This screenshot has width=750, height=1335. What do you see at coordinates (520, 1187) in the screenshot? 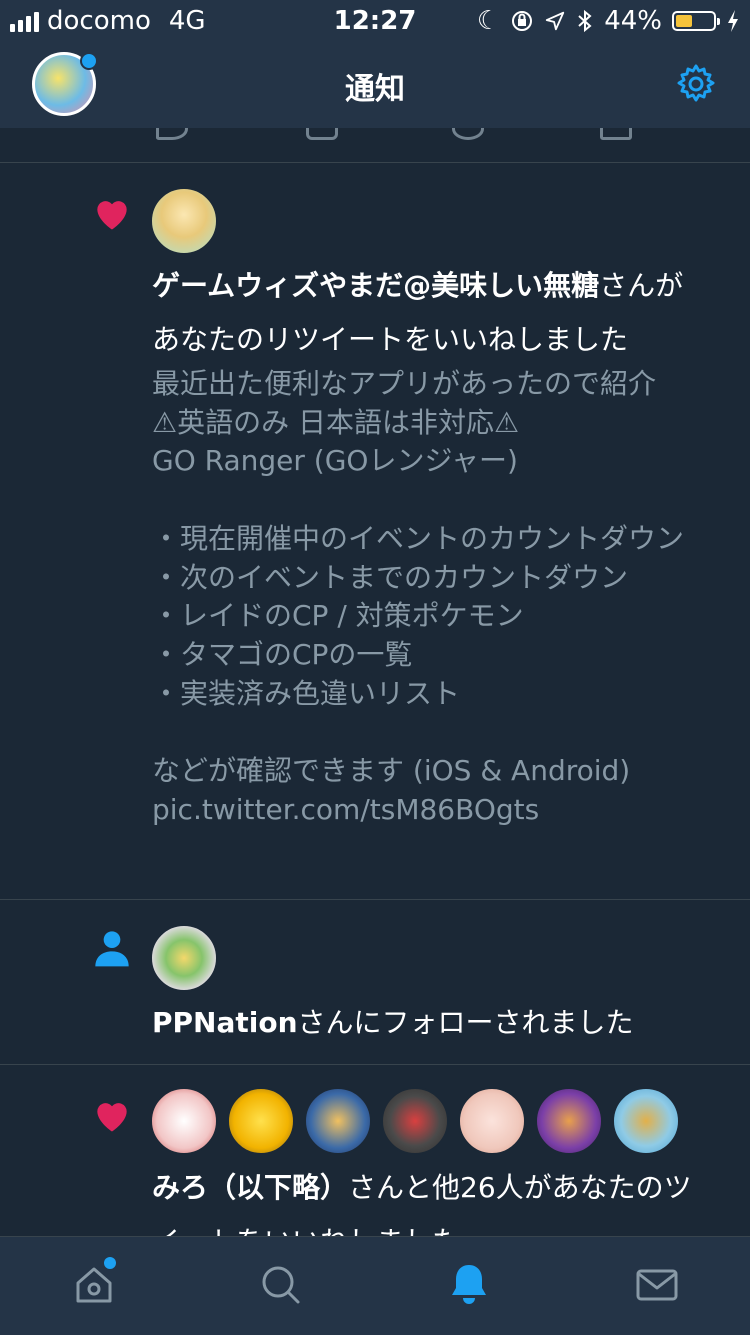
I see `headline-suffix: さんと他26人があなたのツ` at bounding box center [520, 1187].